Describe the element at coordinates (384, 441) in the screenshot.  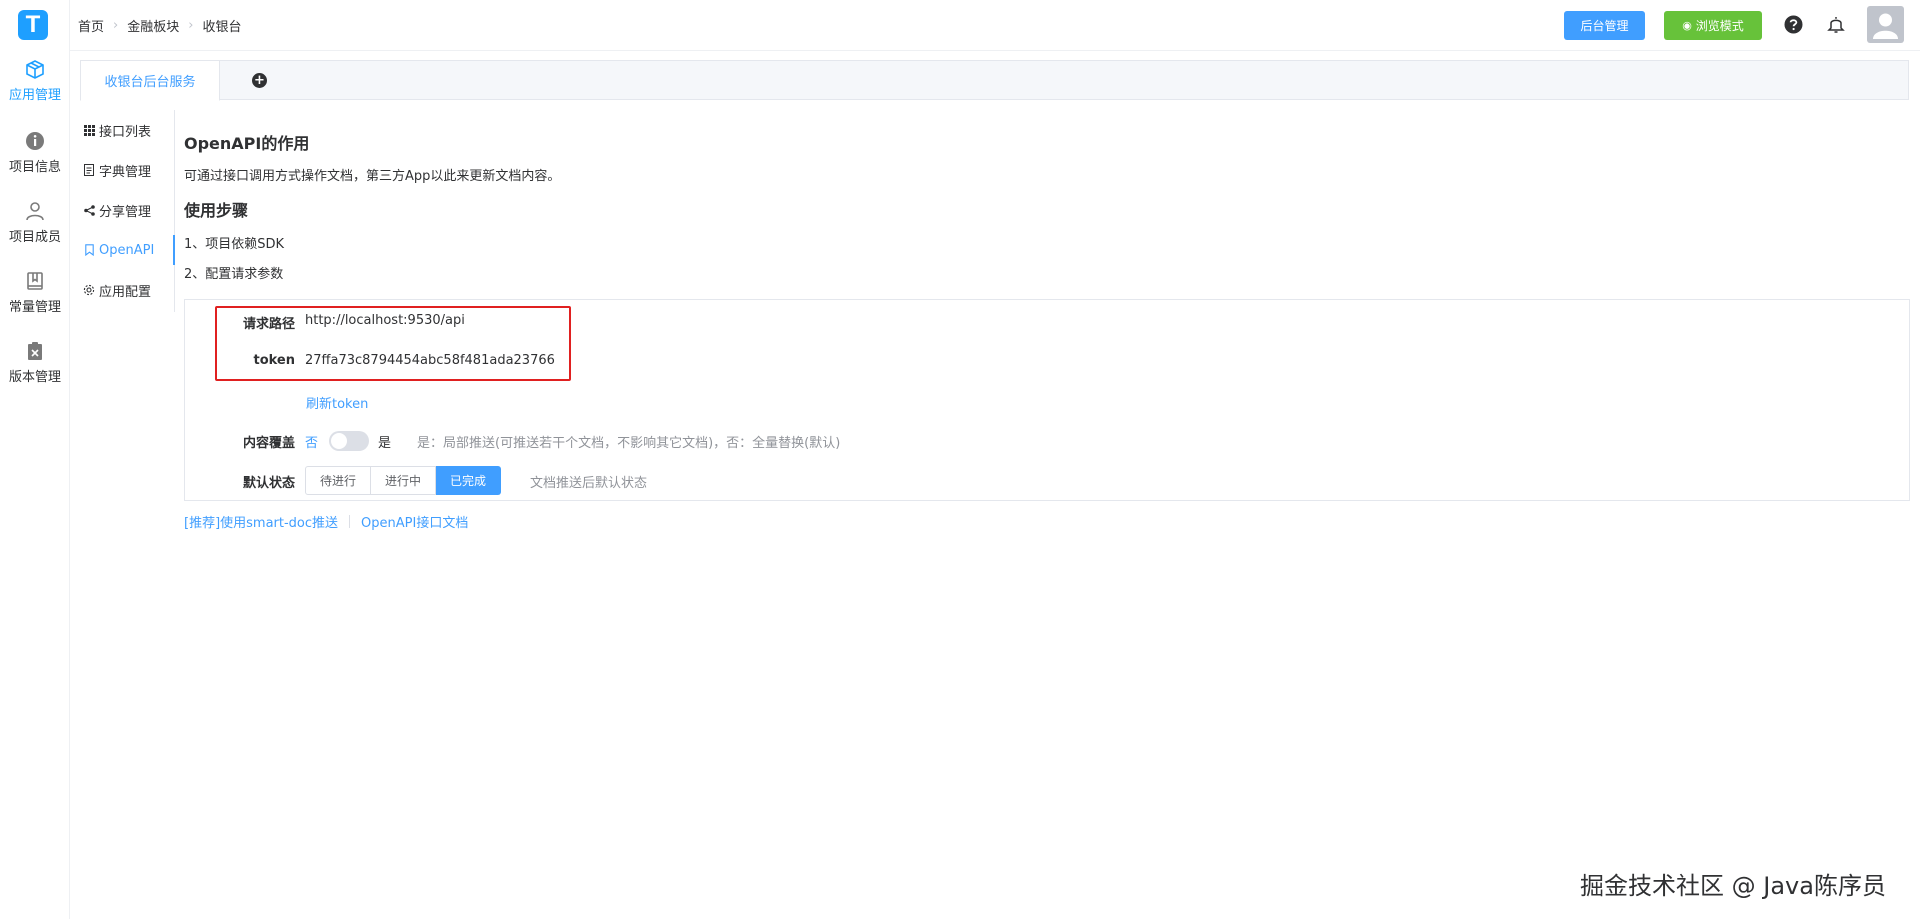
I see `override-yes-label: 是` at that location.